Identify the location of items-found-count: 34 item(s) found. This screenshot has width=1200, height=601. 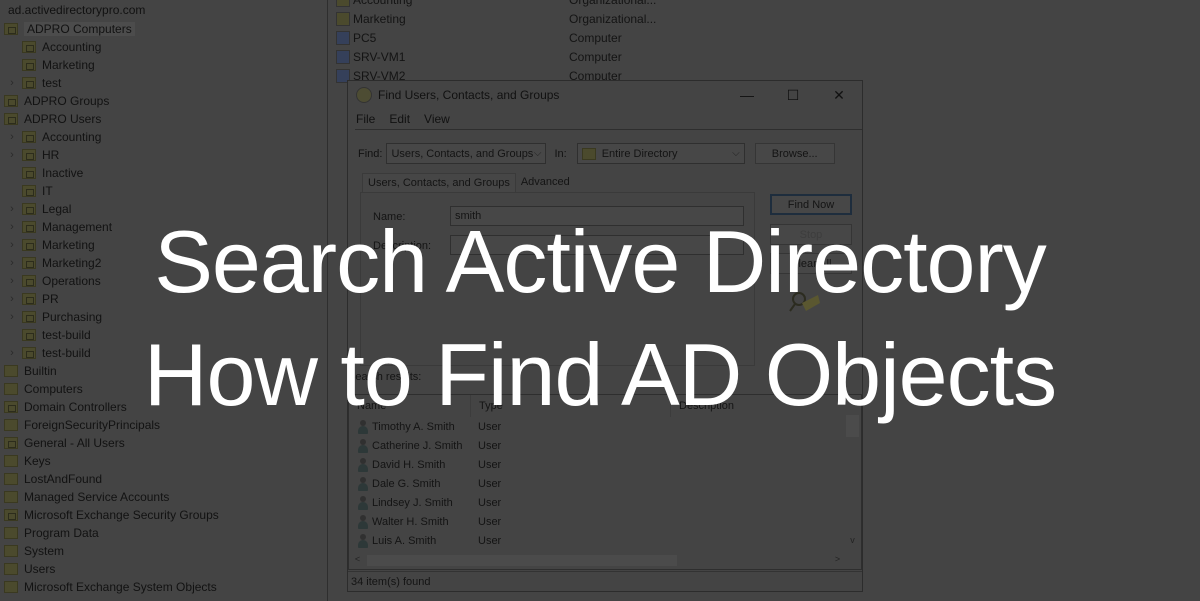
(391, 581).